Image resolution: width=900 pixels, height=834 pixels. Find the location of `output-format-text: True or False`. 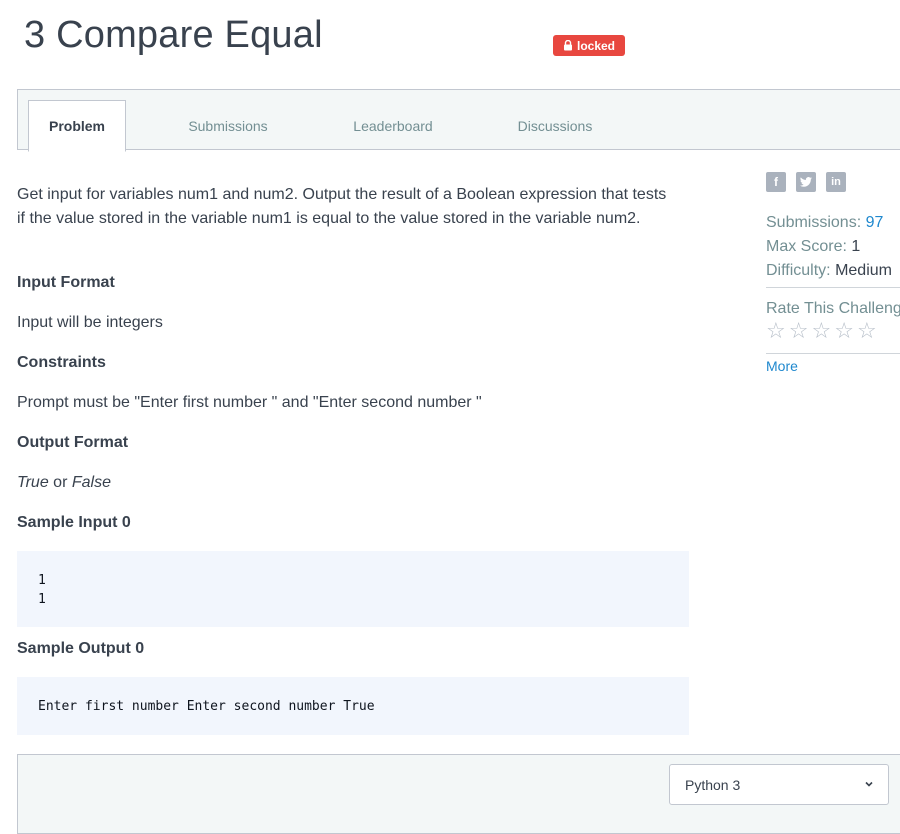

output-format-text: True or False is located at coordinates (64, 483).